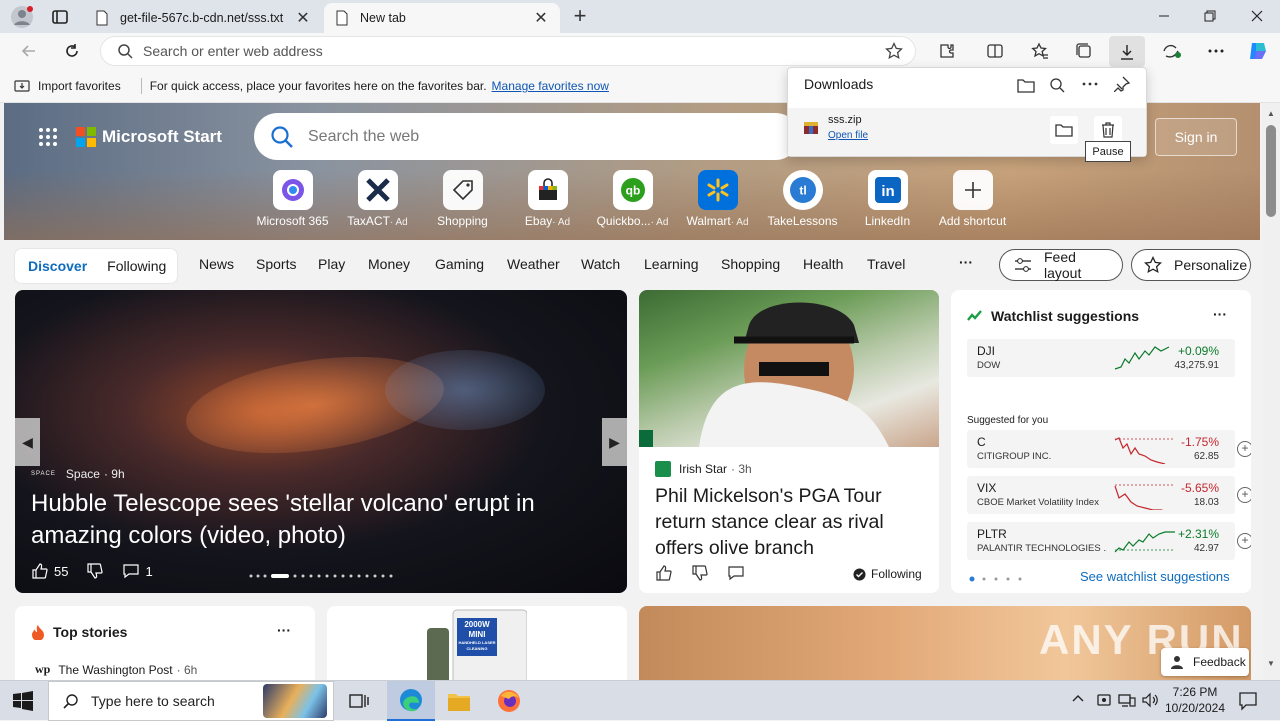  I want to click on web-search-input: Search the web, so click(363, 137).